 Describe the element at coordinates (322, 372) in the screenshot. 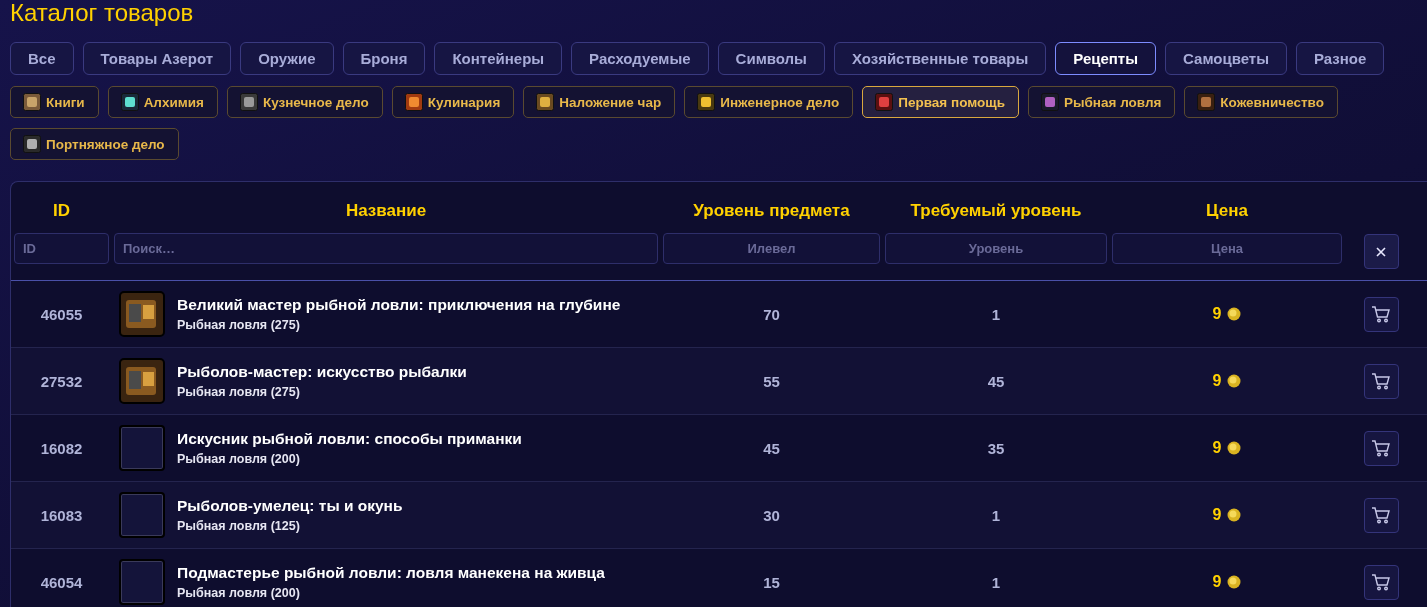

I see `item-name: Рыболов-мастер: искусство рыбалки` at that location.